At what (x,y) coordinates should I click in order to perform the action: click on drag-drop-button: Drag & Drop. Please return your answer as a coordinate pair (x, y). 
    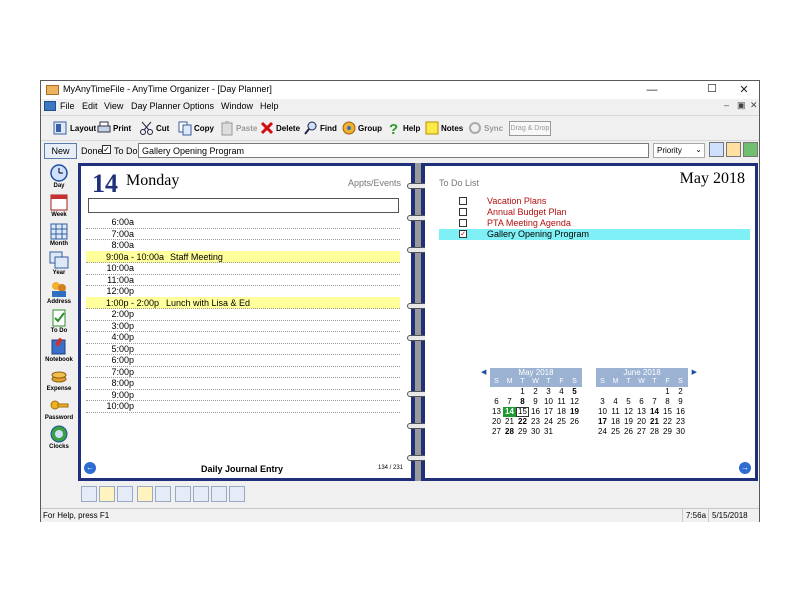
    Looking at the image, I should click on (530, 128).